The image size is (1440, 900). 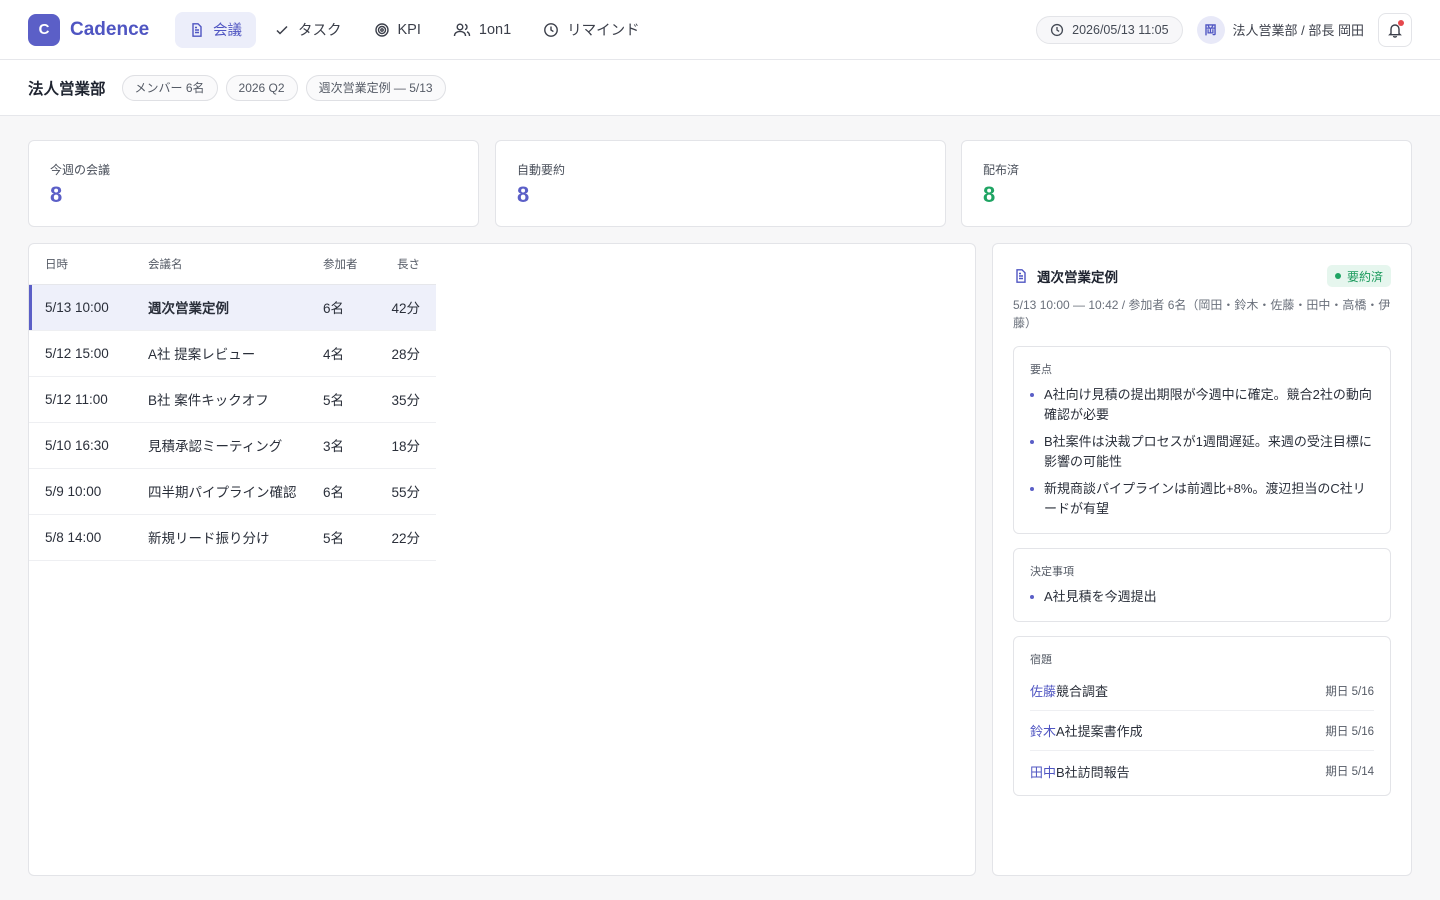 I want to click on avatar: 岡, so click(x=1210, y=29).